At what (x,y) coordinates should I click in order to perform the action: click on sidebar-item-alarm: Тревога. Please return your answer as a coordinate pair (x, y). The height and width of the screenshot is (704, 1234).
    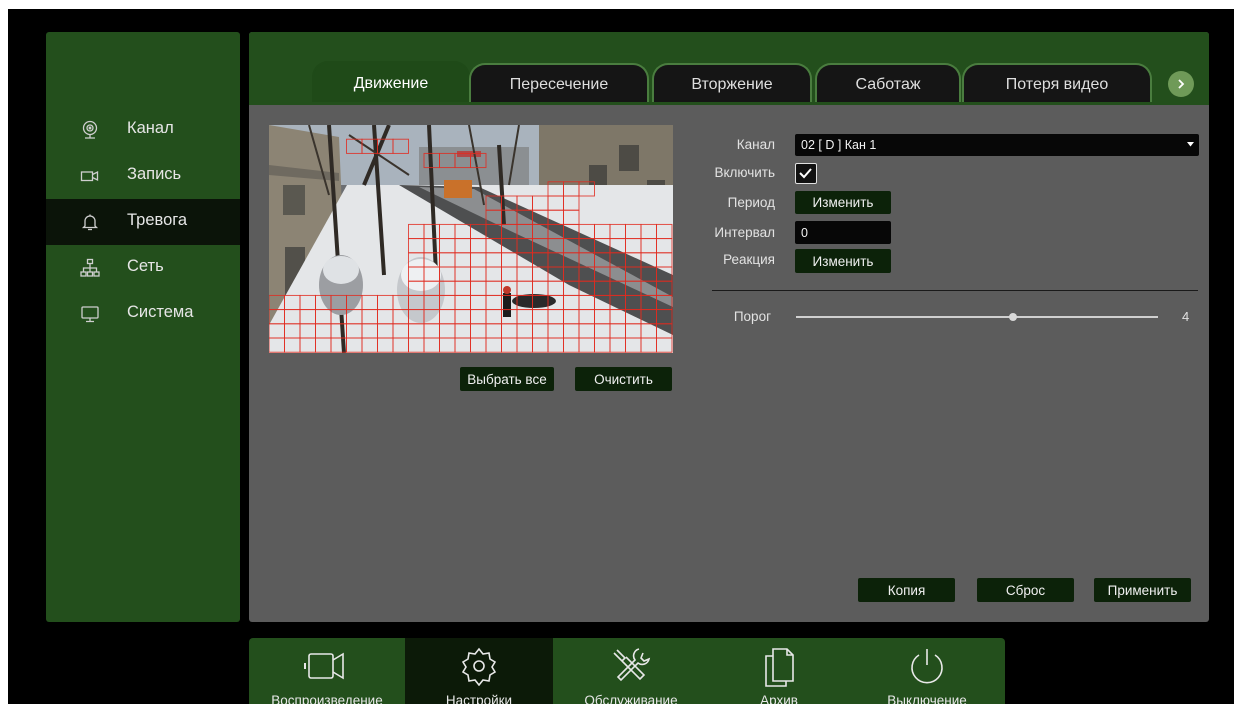
    Looking at the image, I should click on (143, 222).